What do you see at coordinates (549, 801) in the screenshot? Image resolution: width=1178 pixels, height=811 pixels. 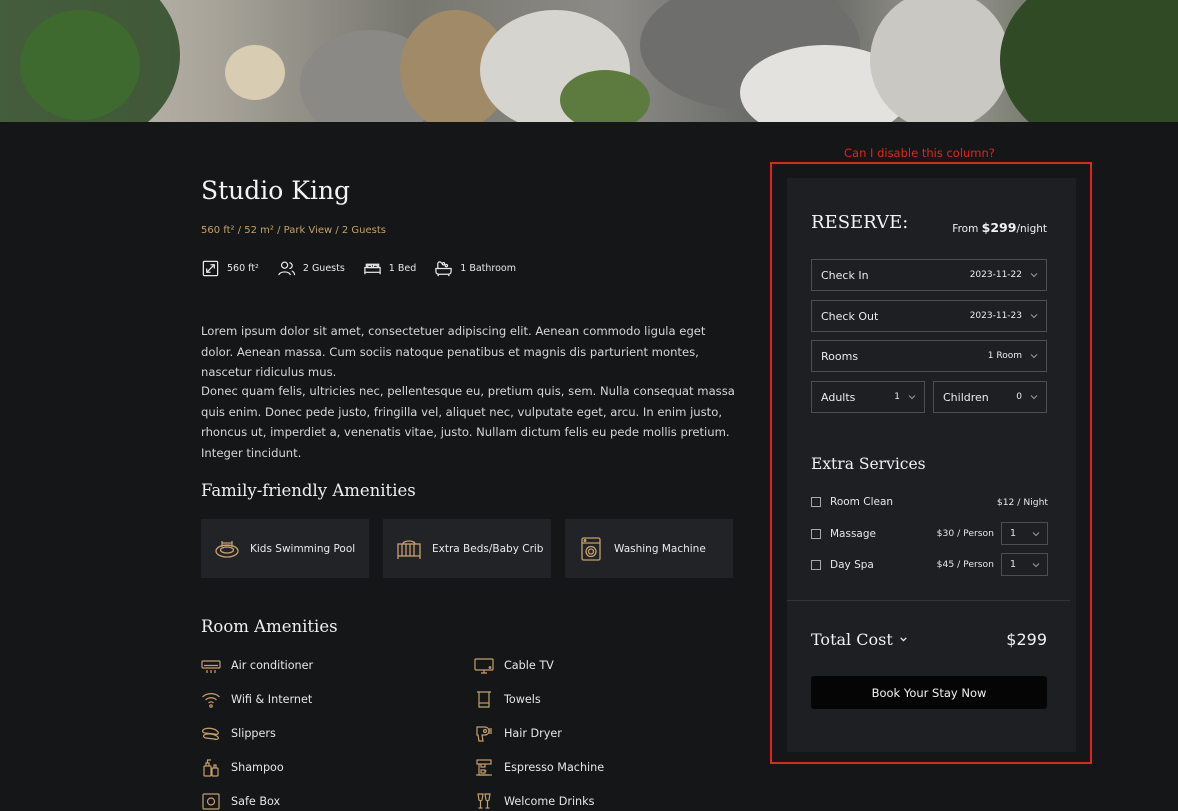 I see `amenity-label: Welcome Drinks` at bounding box center [549, 801].